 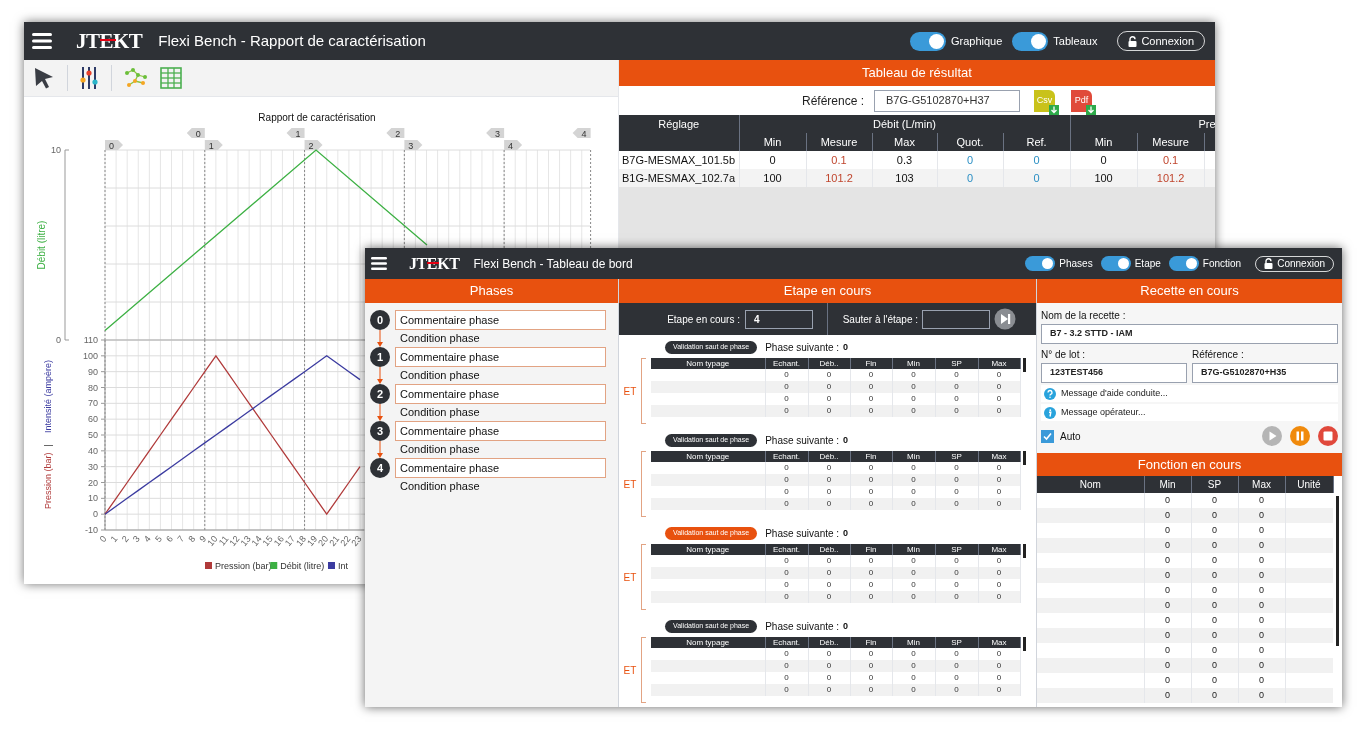 I want to click on tick-label: 30, so click(x=93, y=466).